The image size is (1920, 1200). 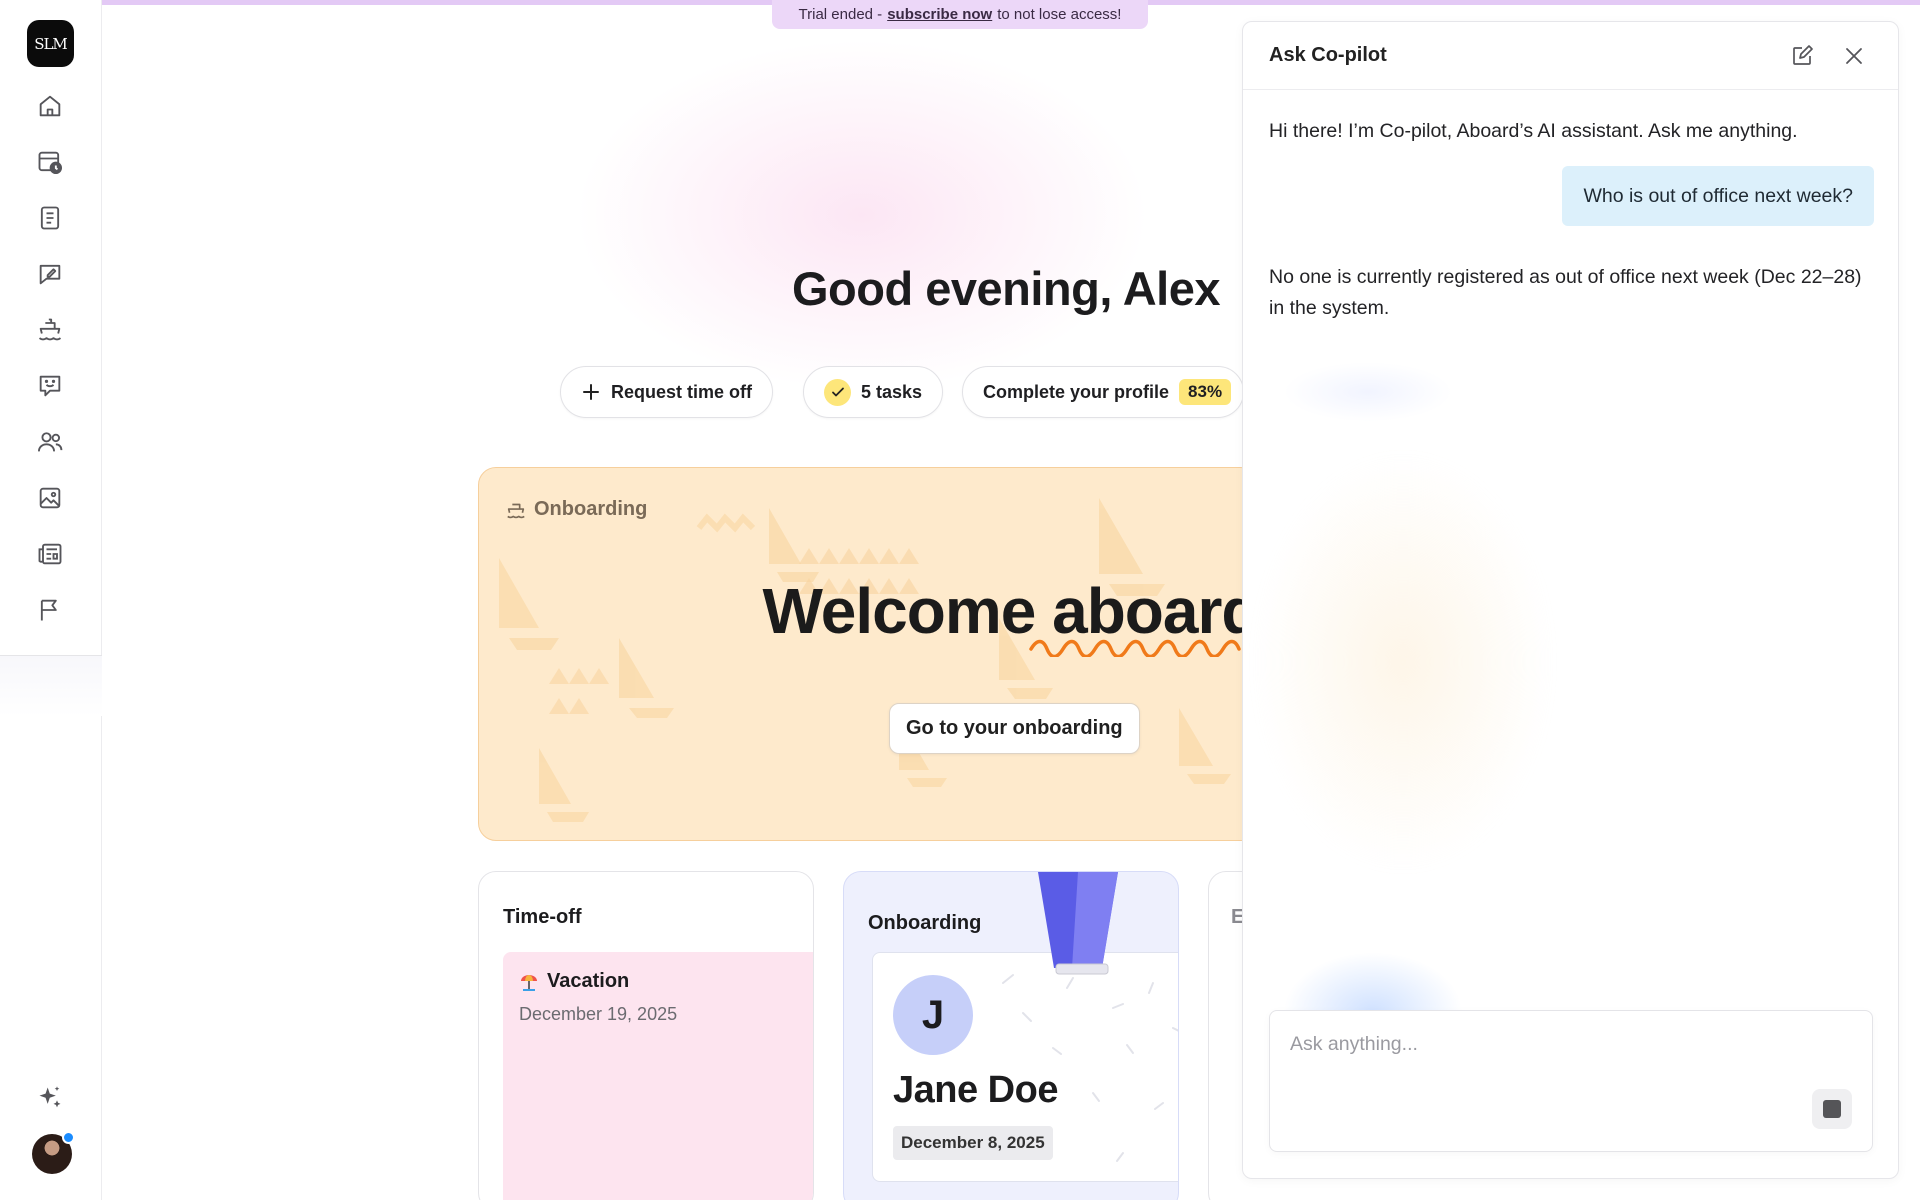 What do you see at coordinates (591, 509) in the screenshot?
I see `hero-label-text: Onboarding` at bounding box center [591, 509].